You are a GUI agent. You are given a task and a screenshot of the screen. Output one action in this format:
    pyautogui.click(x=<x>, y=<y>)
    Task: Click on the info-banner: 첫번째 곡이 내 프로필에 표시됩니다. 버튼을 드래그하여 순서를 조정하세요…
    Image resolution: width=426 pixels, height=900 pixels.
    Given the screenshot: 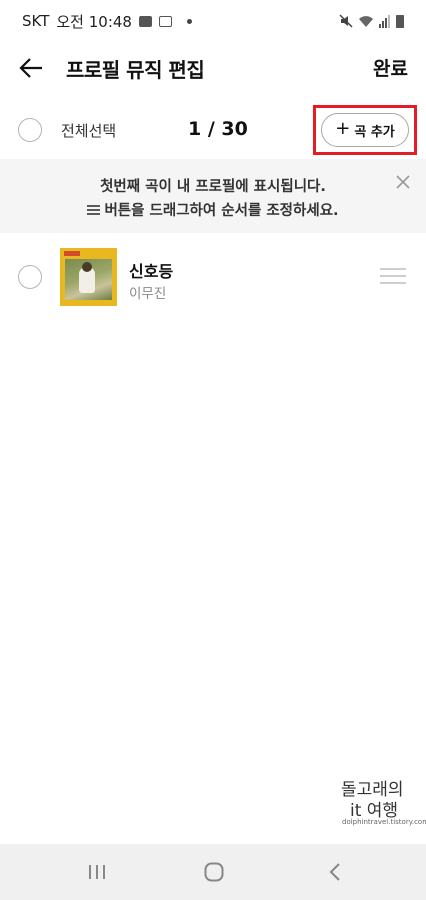 What is the action you would take?
    pyautogui.click(x=213, y=196)
    